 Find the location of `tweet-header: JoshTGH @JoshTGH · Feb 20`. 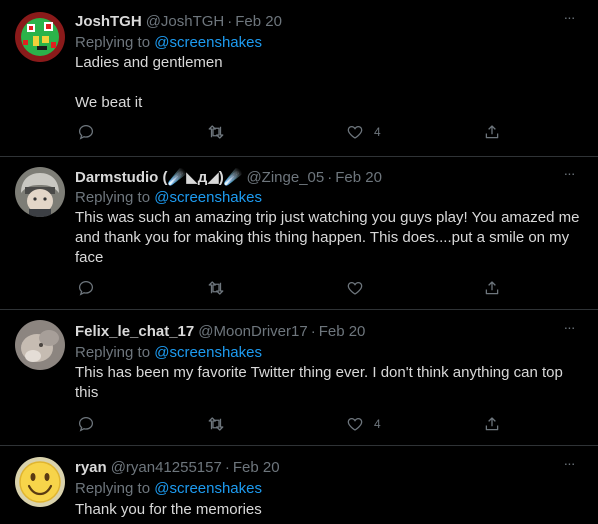

tweet-header: JoshTGH @JoshTGH · Feb 20 is located at coordinates (178, 21).